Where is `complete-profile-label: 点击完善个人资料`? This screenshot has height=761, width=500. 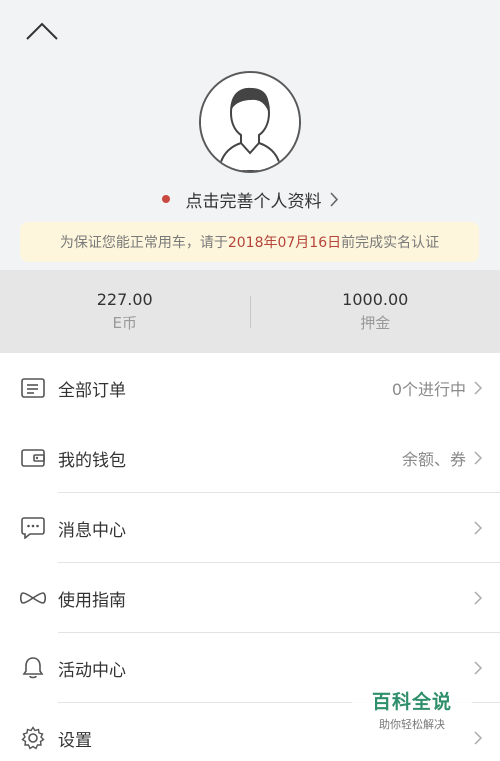
complete-profile-label: 点击完善个人资料 is located at coordinates (253, 201).